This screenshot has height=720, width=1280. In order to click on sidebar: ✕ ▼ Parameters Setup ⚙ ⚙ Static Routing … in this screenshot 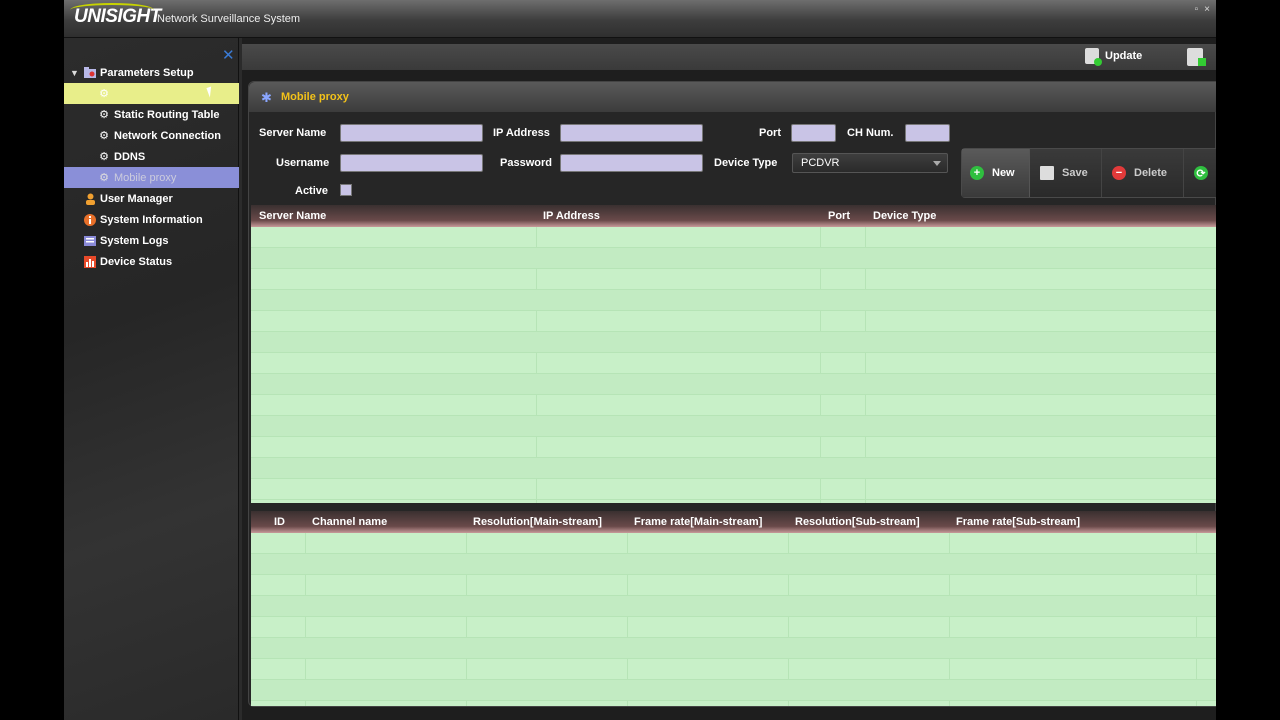, I will do `click(151, 379)`.